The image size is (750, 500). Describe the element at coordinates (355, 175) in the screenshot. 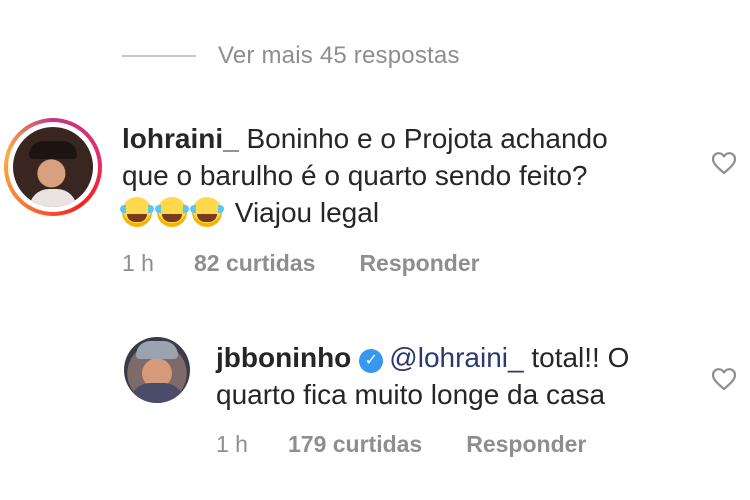

I see `comment-body-line2: que o barulho é o quarto sendo feito?` at that location.